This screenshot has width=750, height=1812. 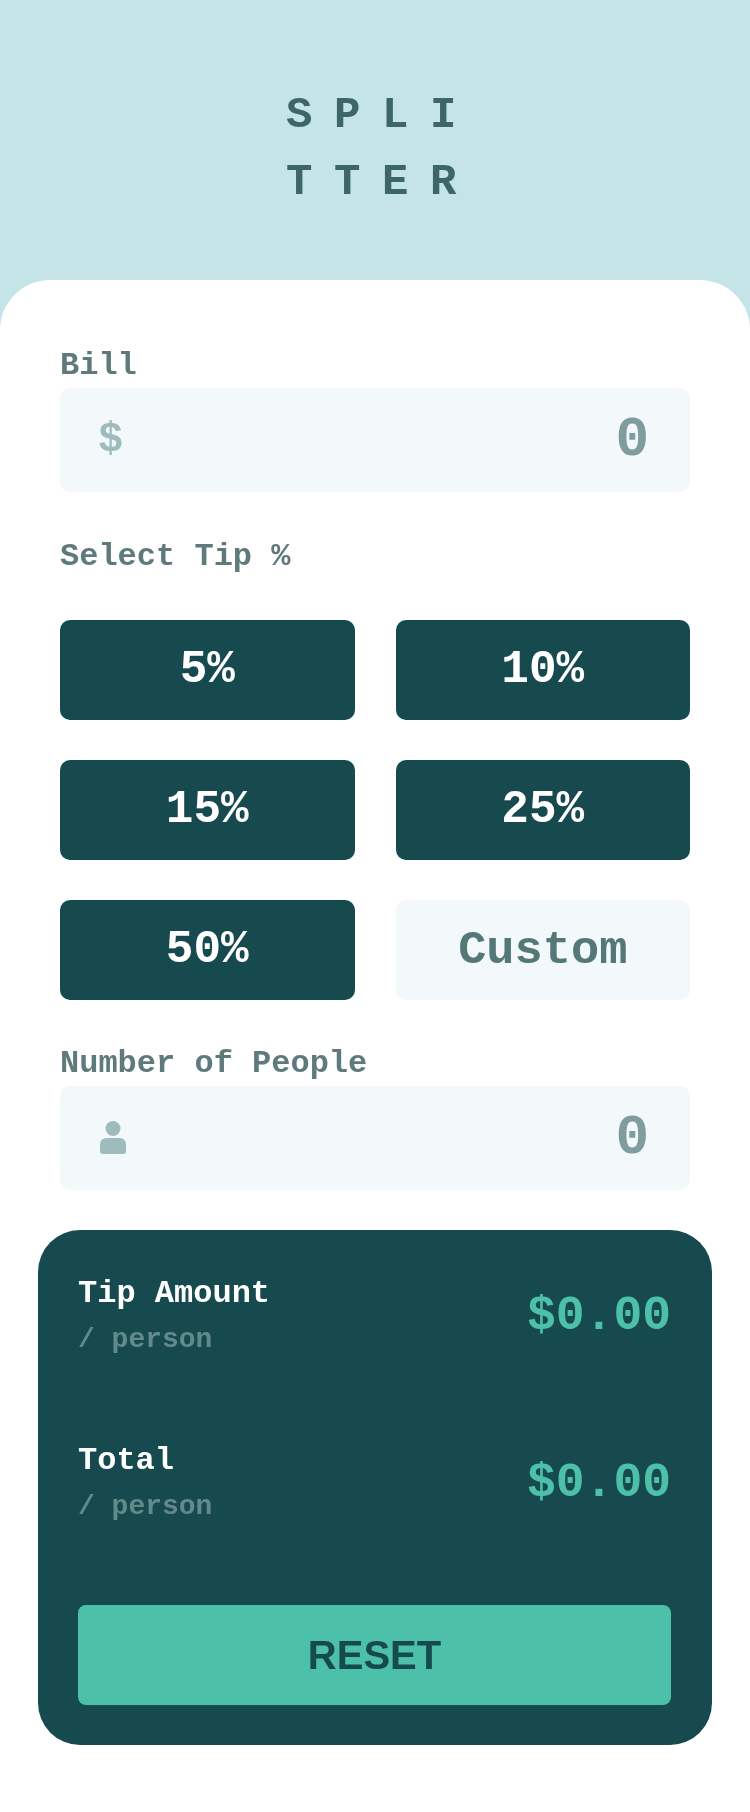 I want to click on result-label: Tip Amount, so click(x=174, y=1294).